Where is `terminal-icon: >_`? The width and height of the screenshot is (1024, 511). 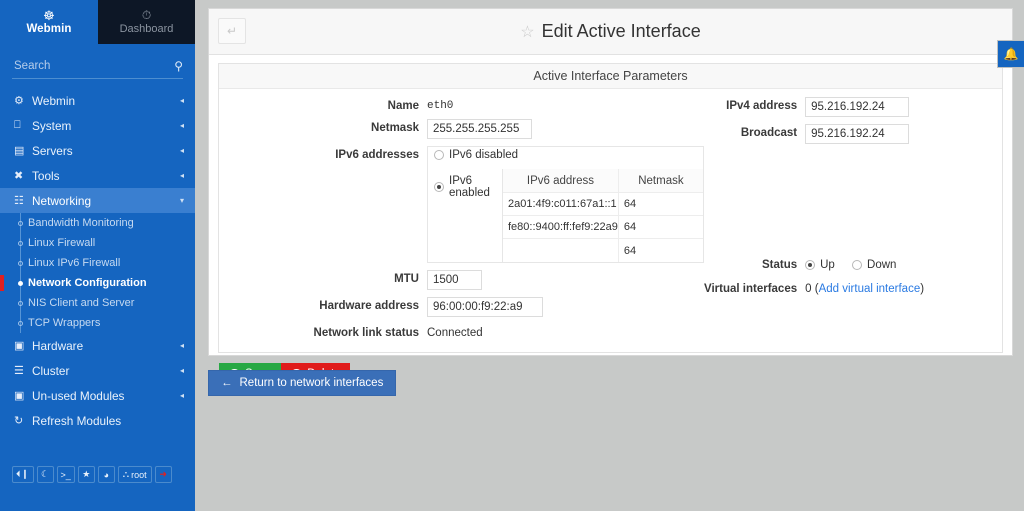 terminal-icon: >_ is located at coordinates (65, 474).